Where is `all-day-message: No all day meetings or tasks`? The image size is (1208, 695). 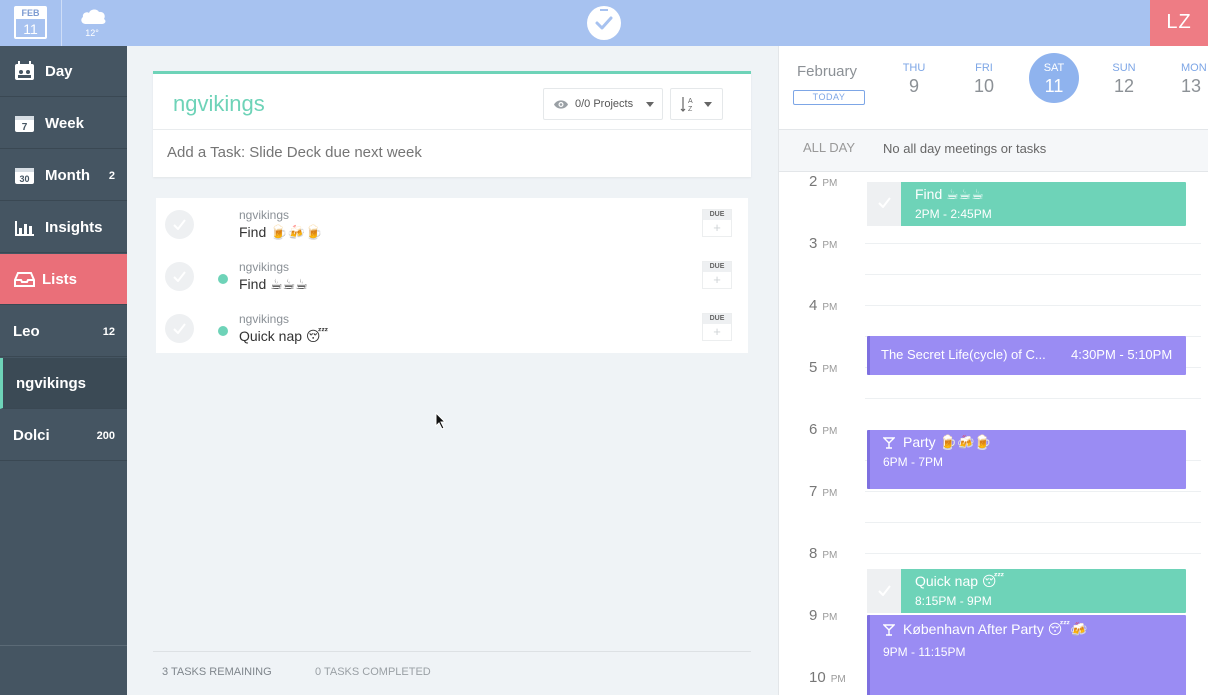
all-day-message: No all day meetings or tasks is located at coordinates (965, 148).